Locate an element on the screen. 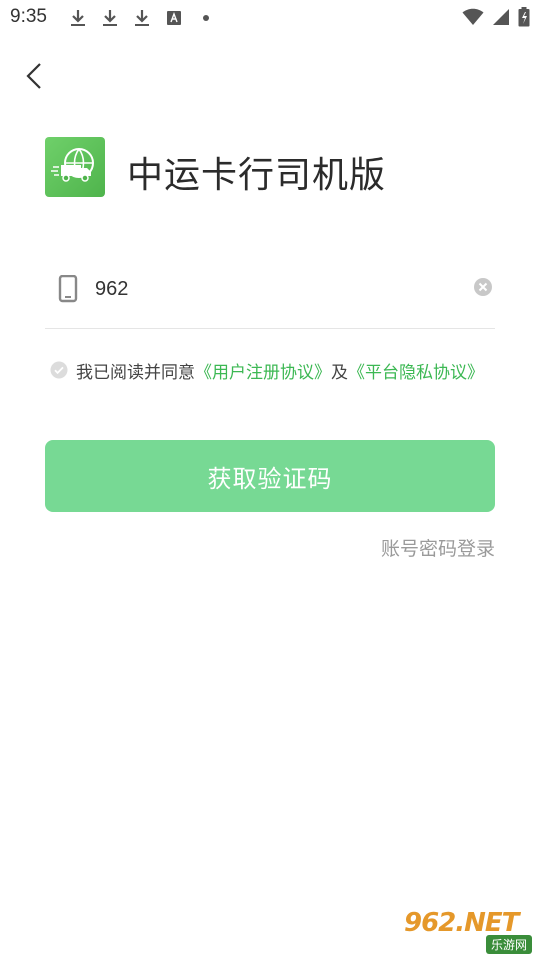 The width and height of the screenshot is (540, 960). text-a-icon is located at coordinates (174, 18).